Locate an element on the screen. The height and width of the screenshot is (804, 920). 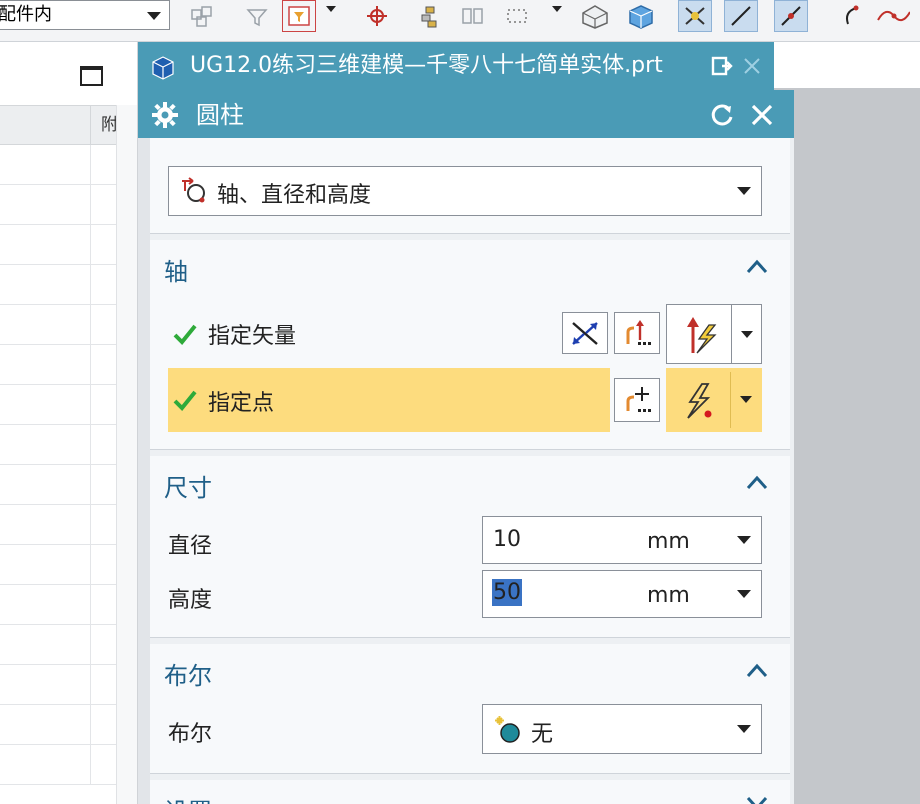
document-tab: UG12.0练习三维建模—千零八十七简单实体.prt is located at coordinates (456, 66).